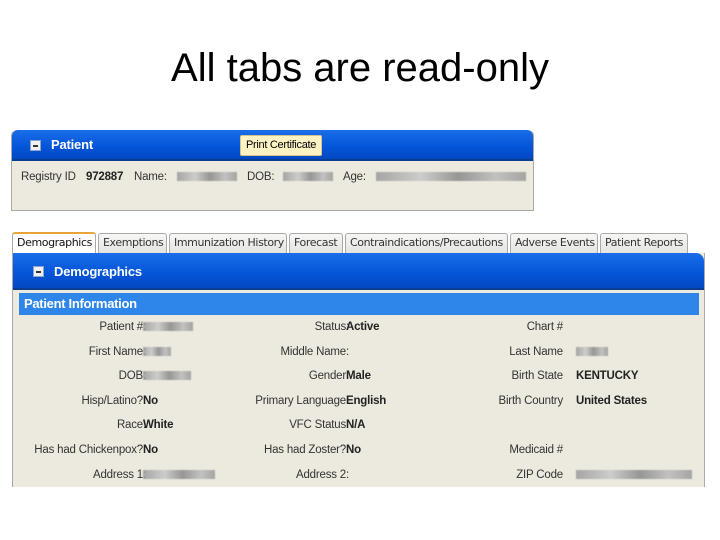 The height and width of the screenshot is (540, 720). Describe the element at coordinates (536, 450) in the screenshot. I see `medicaid-number-label: Medicaid #` at that location.